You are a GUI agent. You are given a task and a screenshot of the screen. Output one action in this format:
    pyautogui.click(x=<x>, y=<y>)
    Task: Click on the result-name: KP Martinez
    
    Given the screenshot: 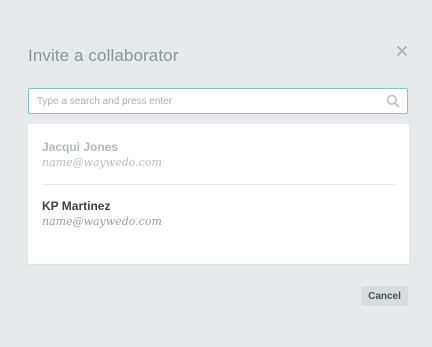 What is the action you would take?
    pyautogui.click(x=76, y=206)
    